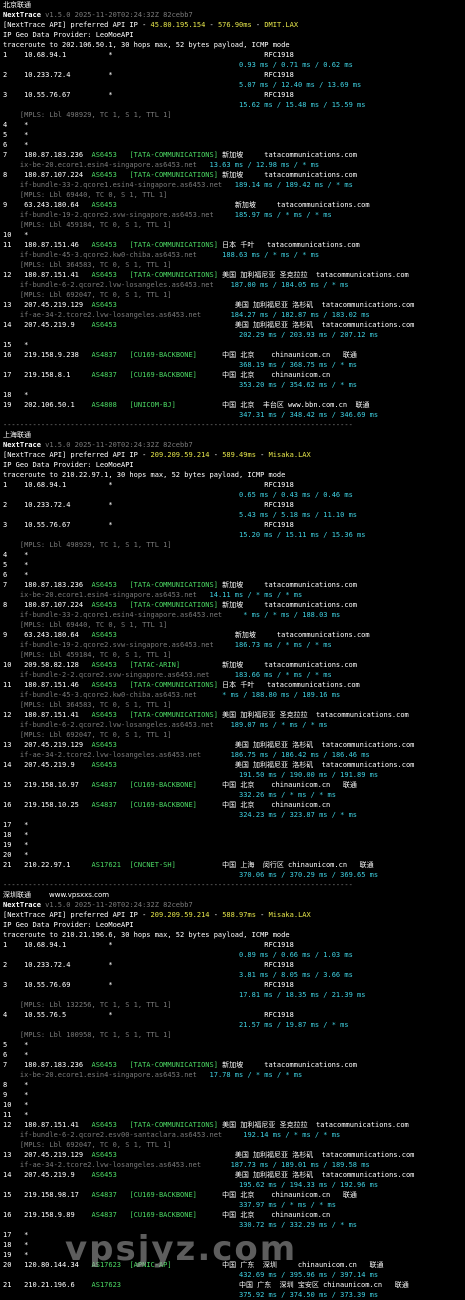  Describe the element at coordinates (234, 655) in the screenshot. I see `hop-line: [MPLS: Lbl 459184, TC 0, S 1, TTL 1]` at that location.